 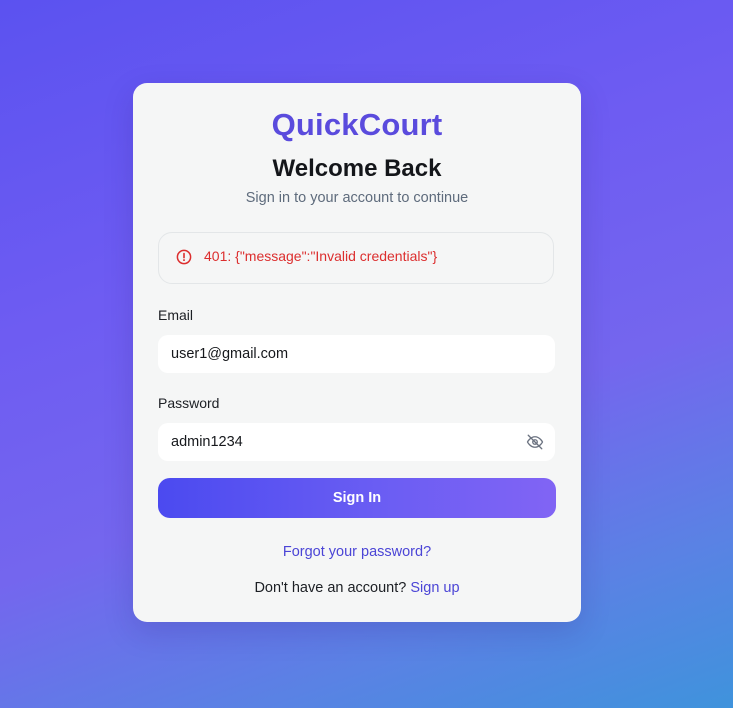 I want to click on password-field: admin1234, so click(x=356, y=442).